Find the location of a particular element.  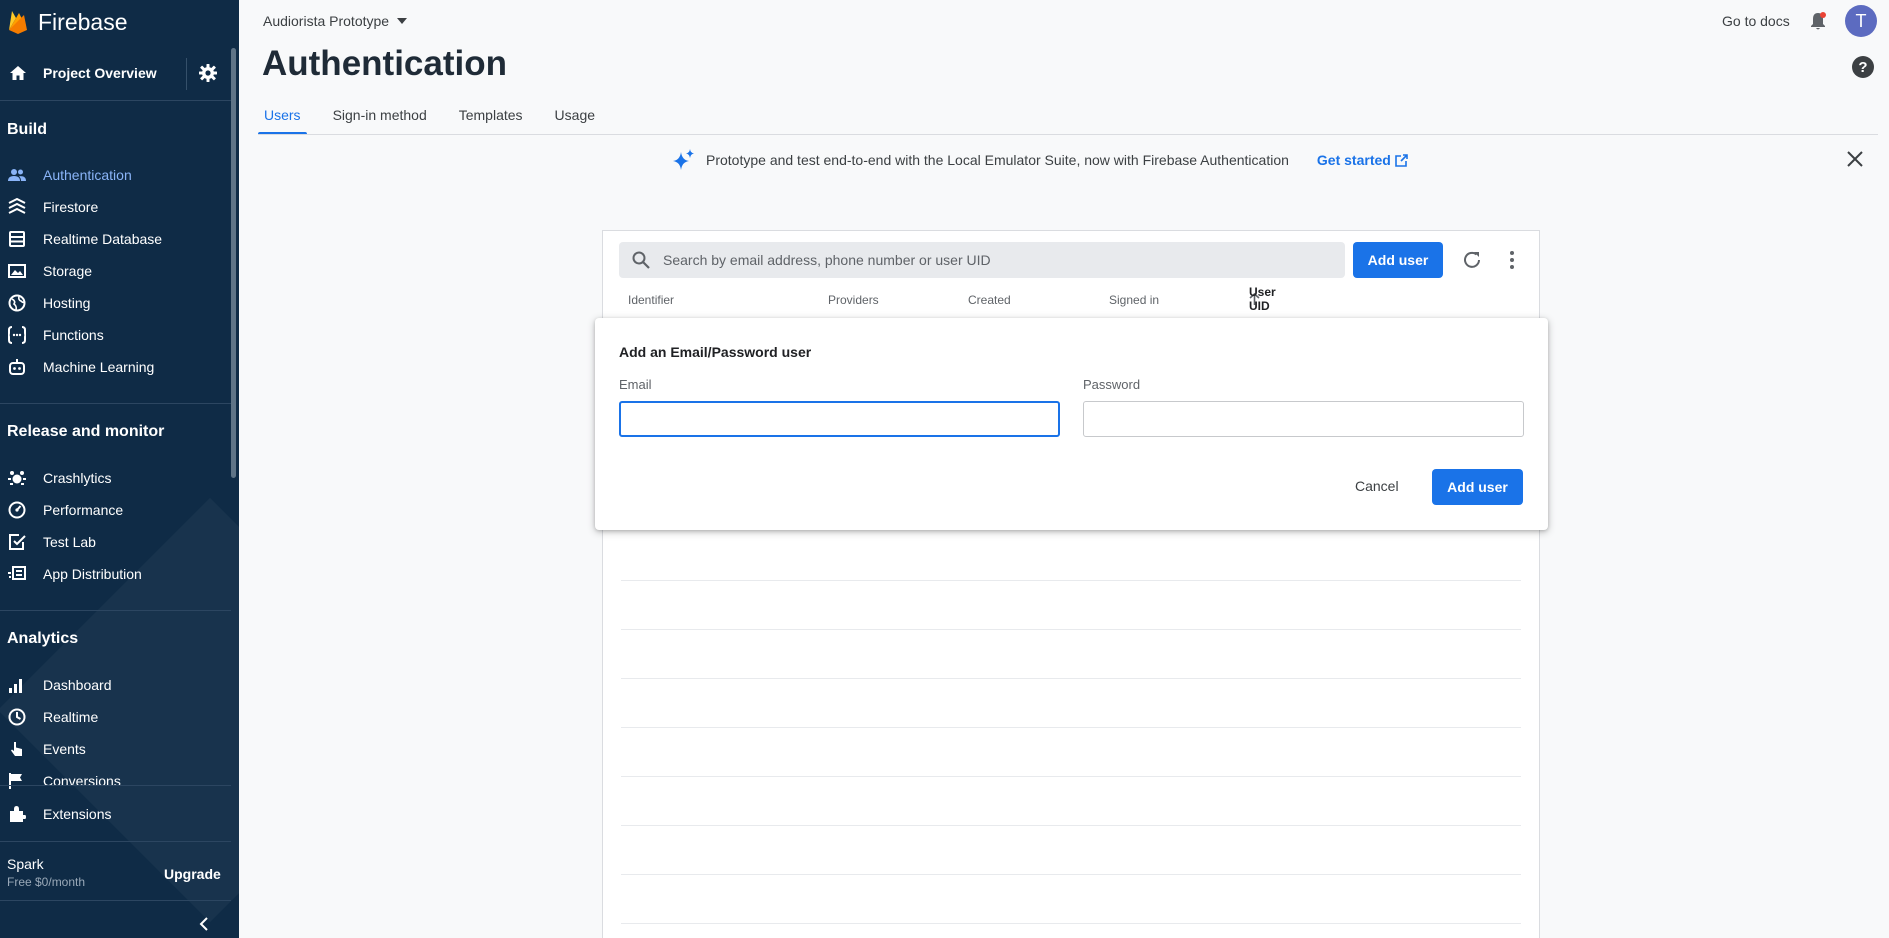

email-field is located at coordinates (839, 419).